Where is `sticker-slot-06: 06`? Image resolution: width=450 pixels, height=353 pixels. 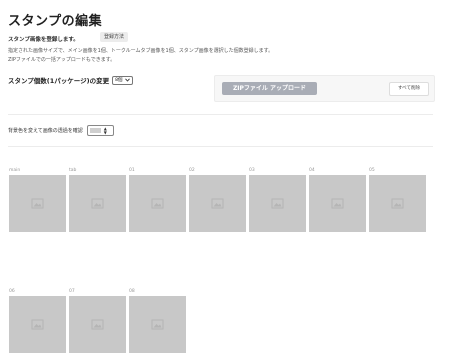
sticker-slot-06: 06 is located at coordinates (37, 320).